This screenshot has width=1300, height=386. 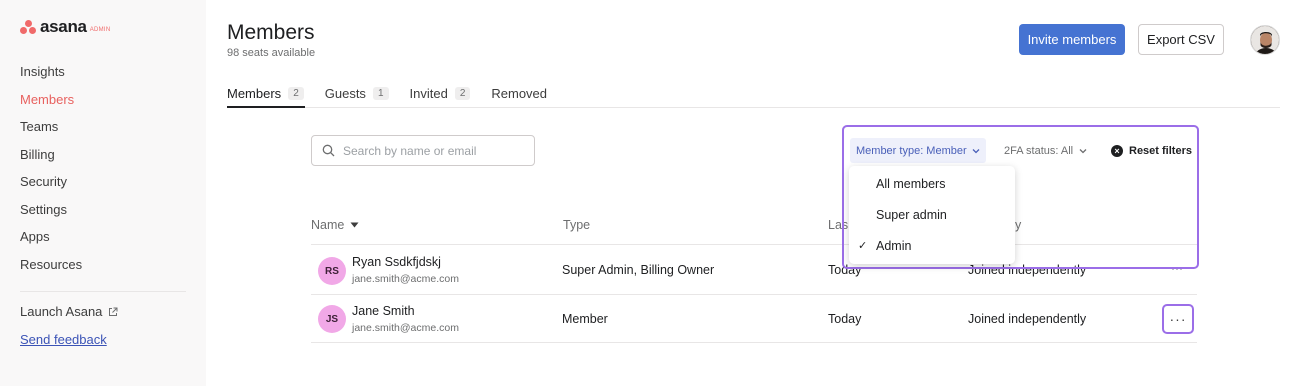 I want to click on reset-filters-button: × Reset filters, so click(x=1151, y=150).